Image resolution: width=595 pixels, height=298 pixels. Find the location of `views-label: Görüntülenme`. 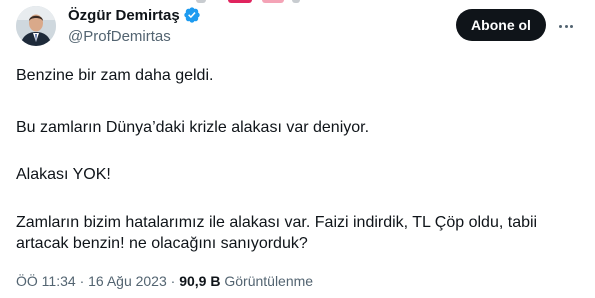

views-label: Görüntülenme is located at coordinates (269, 281).